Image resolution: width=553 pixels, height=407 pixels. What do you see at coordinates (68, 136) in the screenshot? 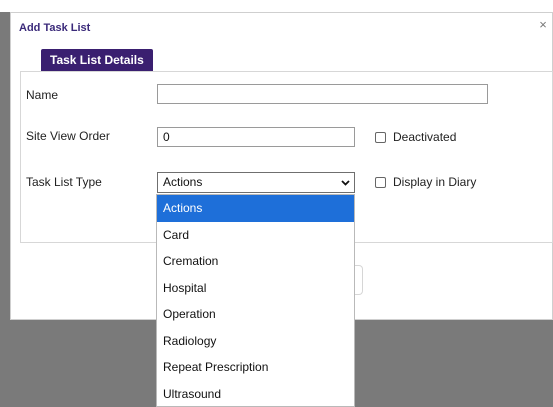
I see `site-view-order-label: Site View Order` at bounding box center [68, 136].